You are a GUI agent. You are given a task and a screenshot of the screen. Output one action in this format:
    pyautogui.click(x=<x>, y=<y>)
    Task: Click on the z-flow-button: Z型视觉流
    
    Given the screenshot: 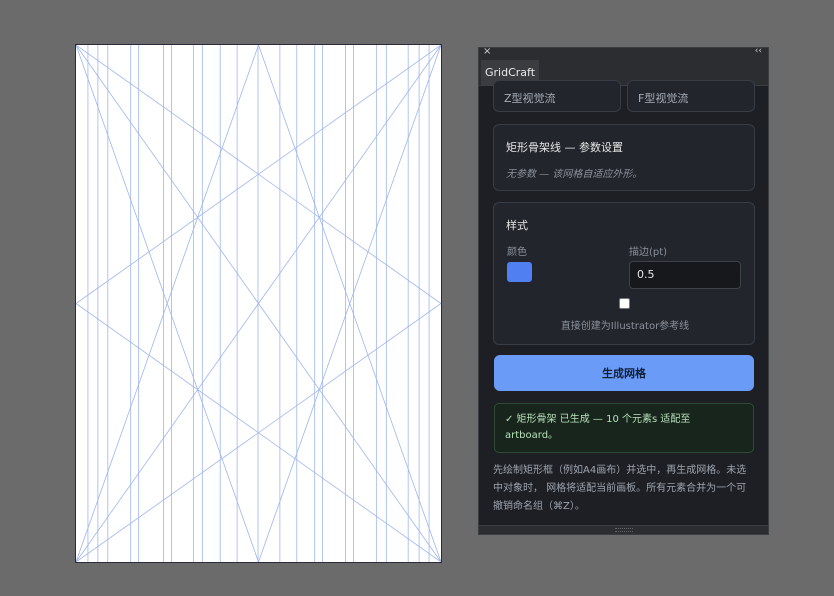 What is the action you would take?
    pyautogui.click(x=557, y=96)
    